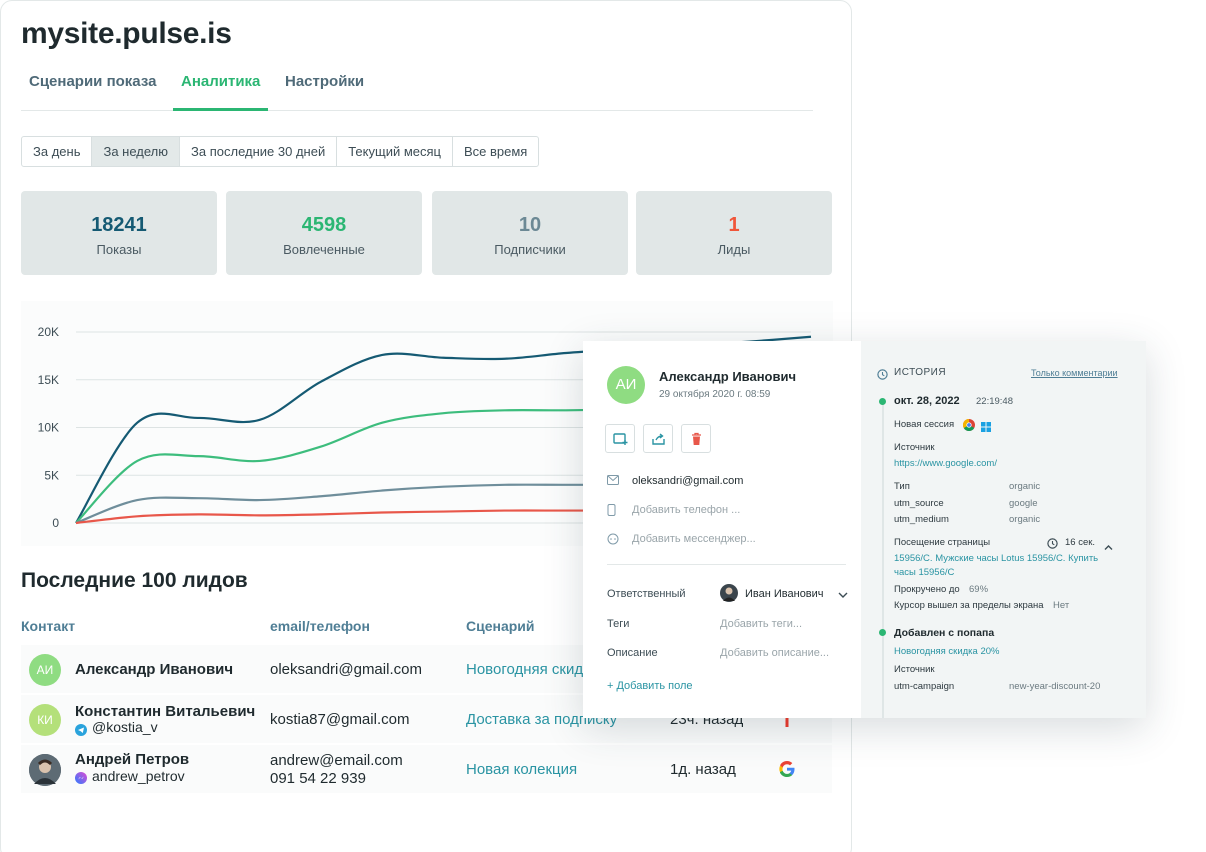 This screenshot has width=1206, height=852. I want to click on stat-card-leads: 1 Лиды, so click(734, 233).